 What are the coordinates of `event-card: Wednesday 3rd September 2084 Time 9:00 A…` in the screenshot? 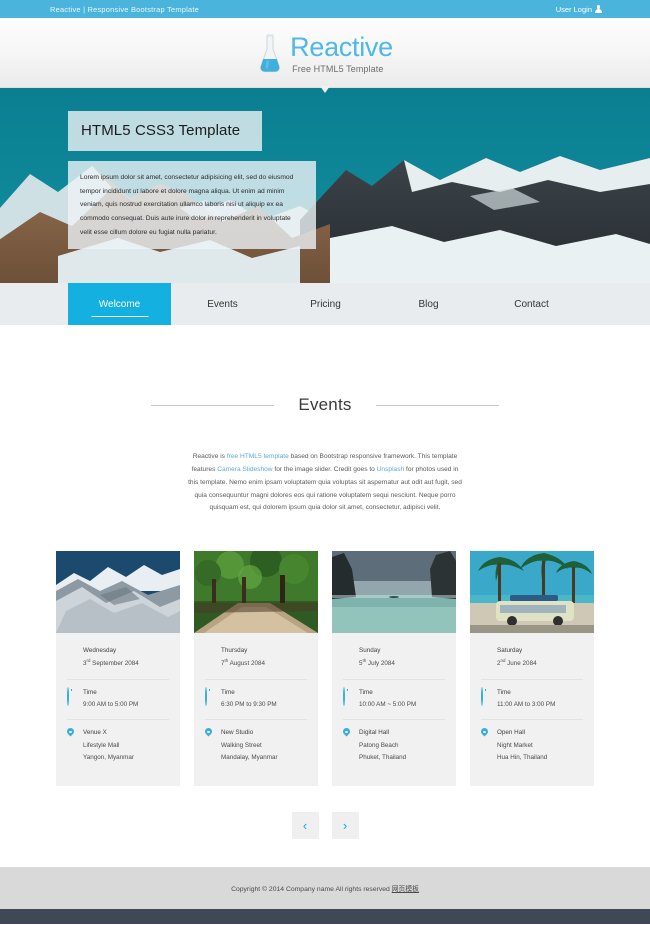 It's located at (118, 669).